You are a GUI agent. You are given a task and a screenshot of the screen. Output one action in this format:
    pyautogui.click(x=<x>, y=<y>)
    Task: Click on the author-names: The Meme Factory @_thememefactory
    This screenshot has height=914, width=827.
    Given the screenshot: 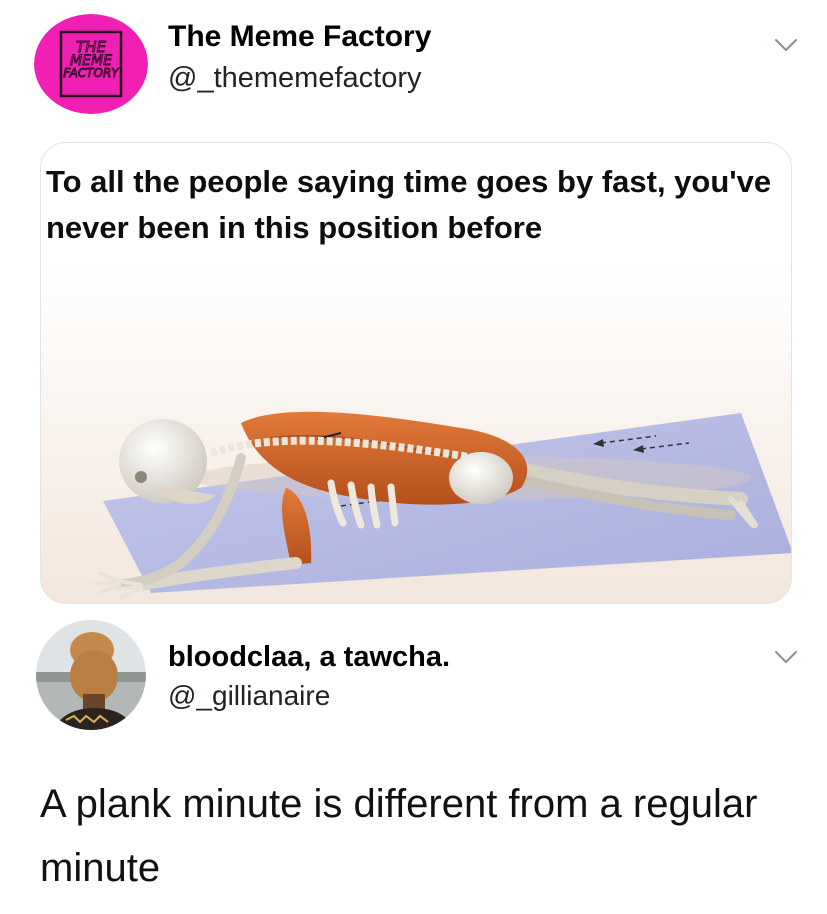 What is the action you would take?
    pyautogui.click(x=299, y=57)
    